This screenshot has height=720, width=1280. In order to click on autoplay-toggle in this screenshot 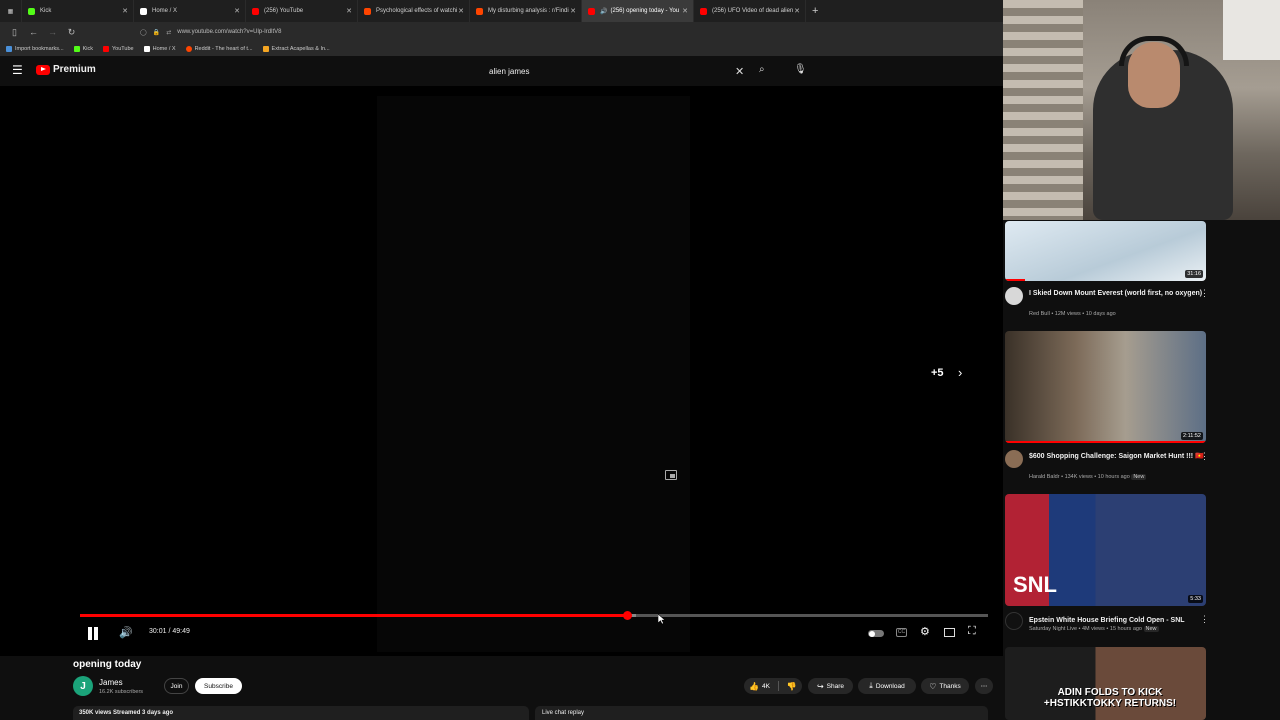, I will do `click(876, 633)`.